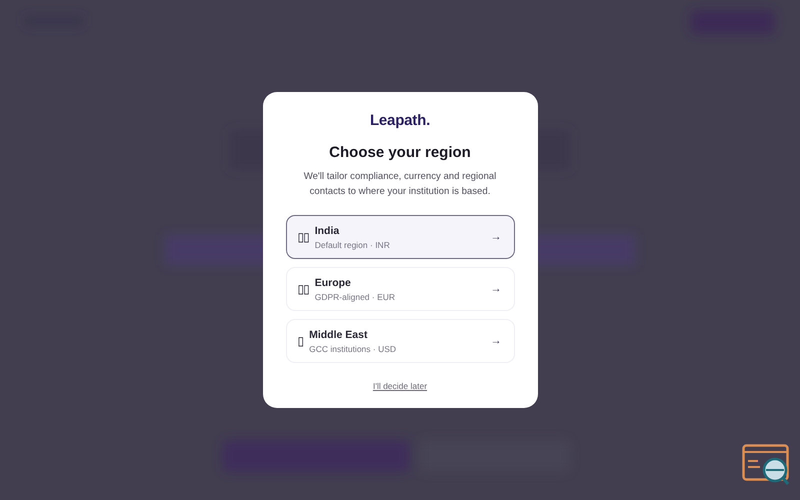  Describe the element at coordinates (400, 152) in the screenshot. I see `dialog-title: Choose your region` at that location.